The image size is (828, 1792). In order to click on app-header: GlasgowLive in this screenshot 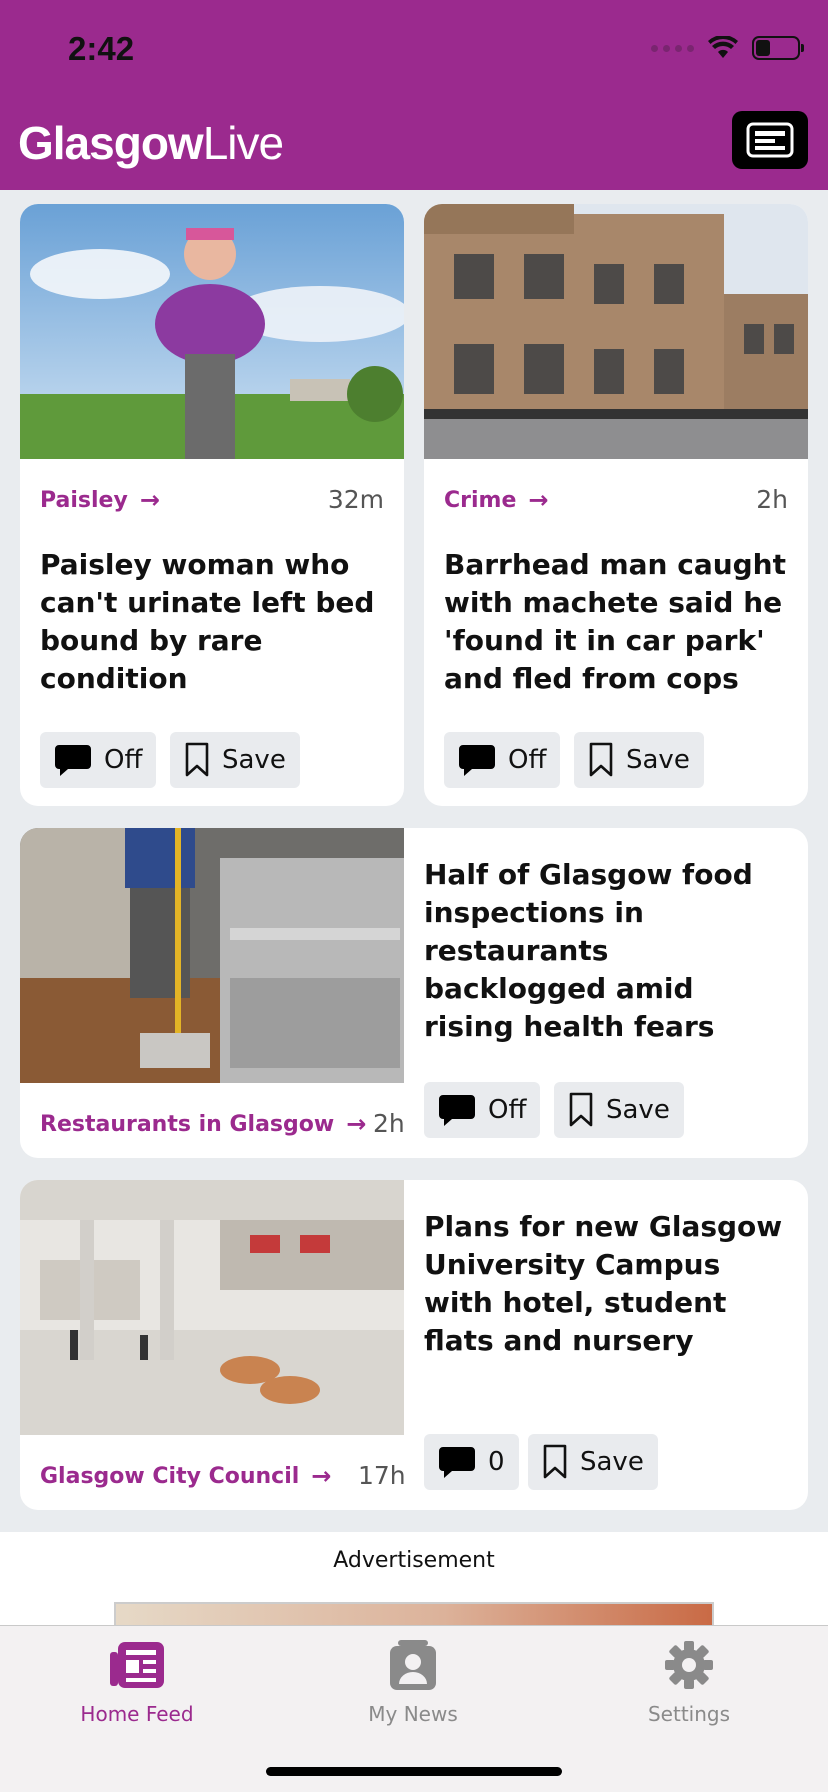, I will do `click(414, 145)`.